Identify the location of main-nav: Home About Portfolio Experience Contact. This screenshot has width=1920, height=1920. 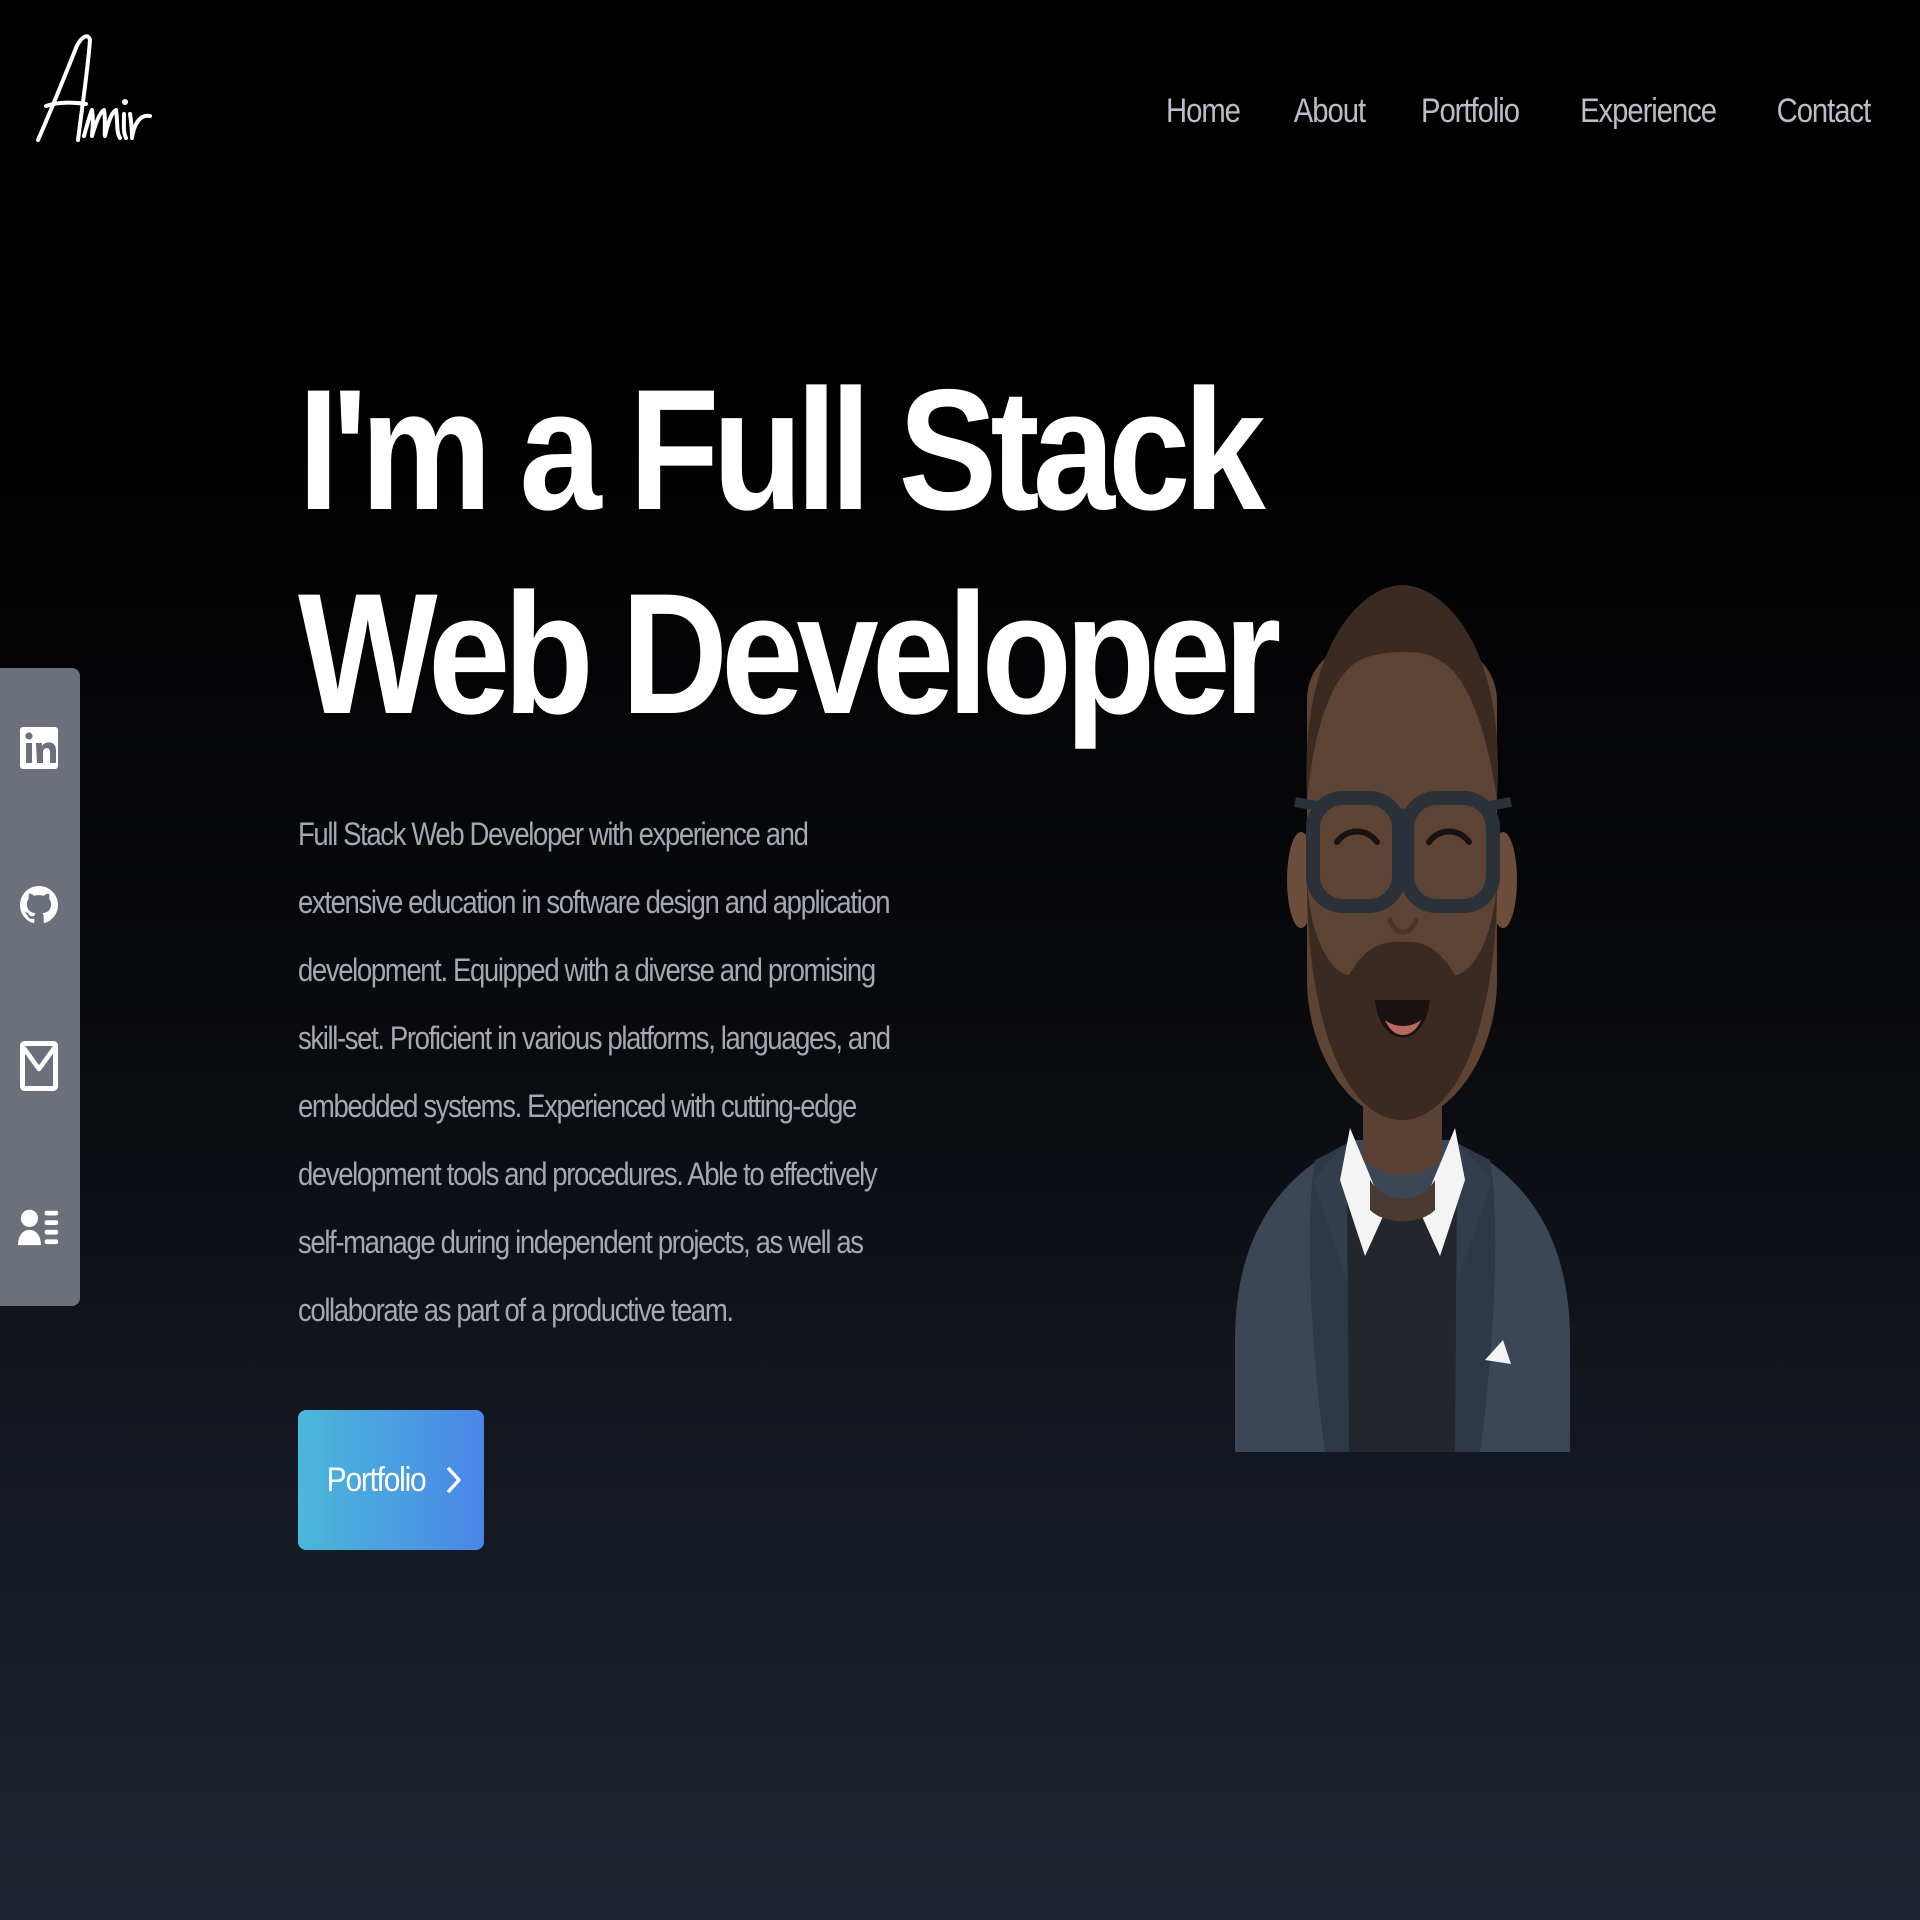
(1519, 111).